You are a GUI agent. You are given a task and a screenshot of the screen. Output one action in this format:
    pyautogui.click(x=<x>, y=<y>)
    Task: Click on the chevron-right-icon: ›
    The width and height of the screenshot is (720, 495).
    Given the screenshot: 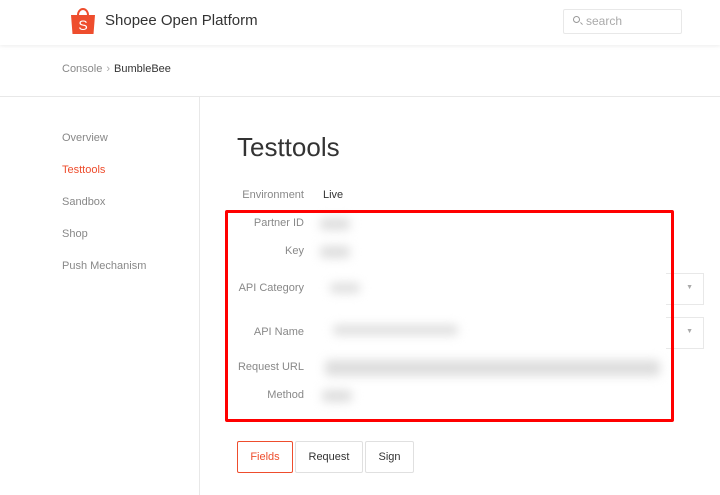 What is the action you would take?
    pyautogui.click(x=108, y=69)
    